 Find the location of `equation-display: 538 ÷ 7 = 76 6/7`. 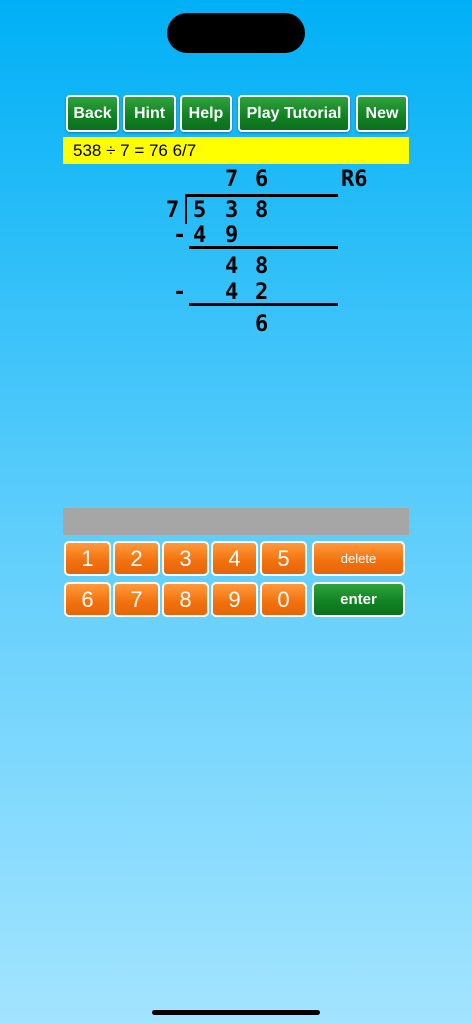

equation-display: 538 ÷ 7 = 76 6/7 is located at coordinates (236, 150).